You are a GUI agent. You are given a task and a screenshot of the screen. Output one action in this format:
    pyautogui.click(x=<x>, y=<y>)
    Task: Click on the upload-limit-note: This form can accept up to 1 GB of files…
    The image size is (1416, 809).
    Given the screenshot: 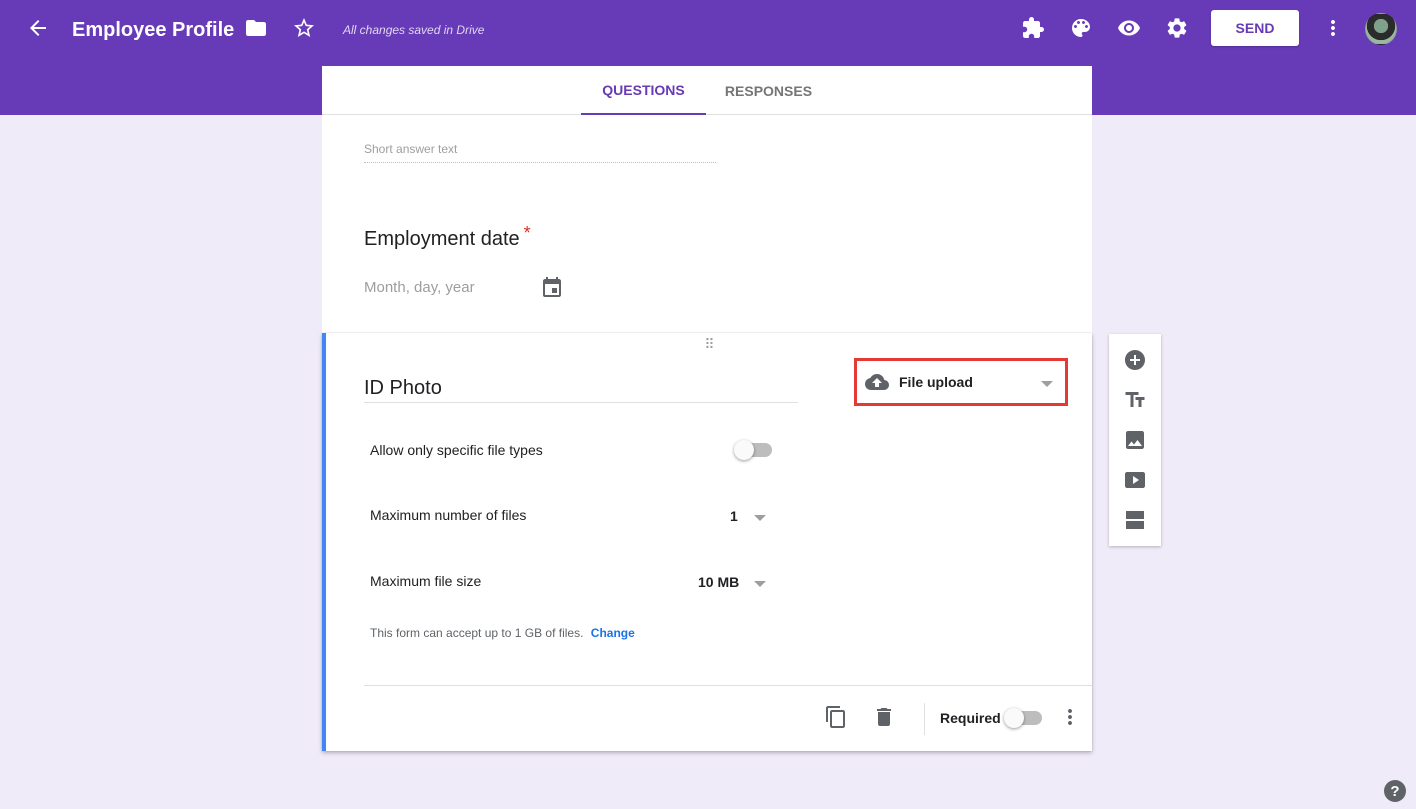 What is the action you would take?
    pyautogui.click(x=502, y=633)
    